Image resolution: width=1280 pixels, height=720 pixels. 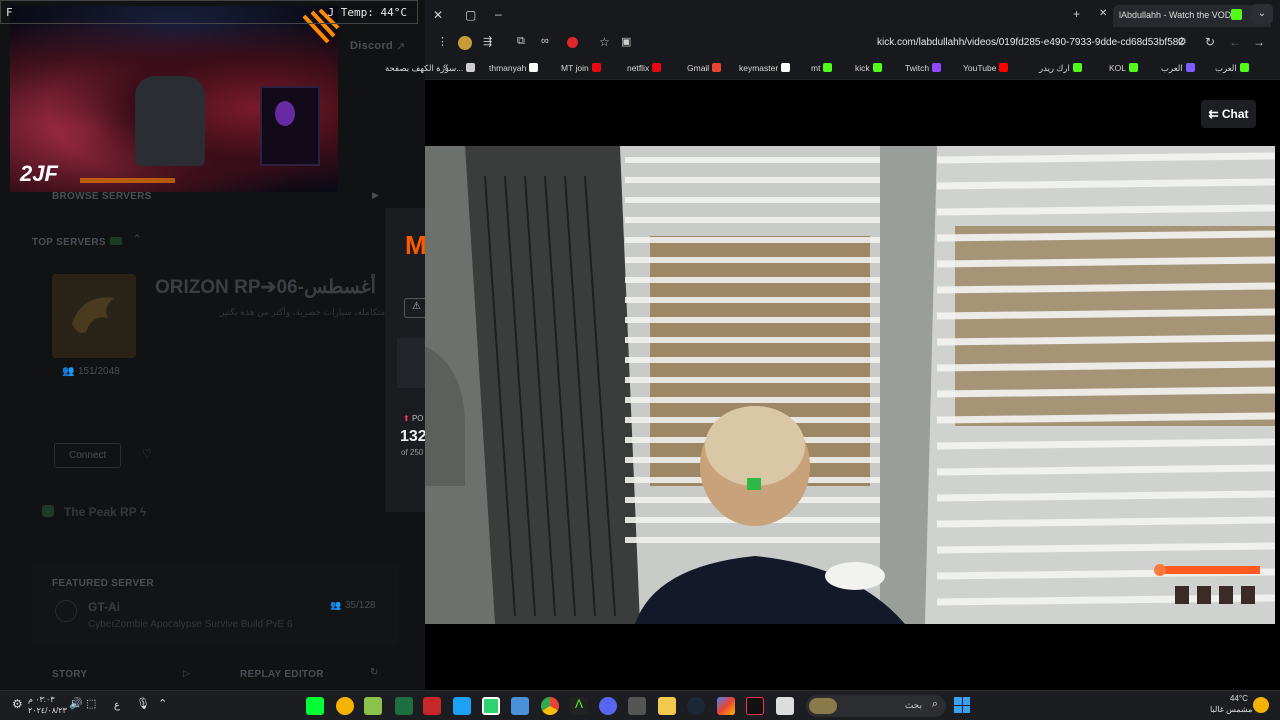 What do you see at coordinates (91, 703) in the screenshot?
I see `network-icon: ⬚` at bounding box center [91, 703].